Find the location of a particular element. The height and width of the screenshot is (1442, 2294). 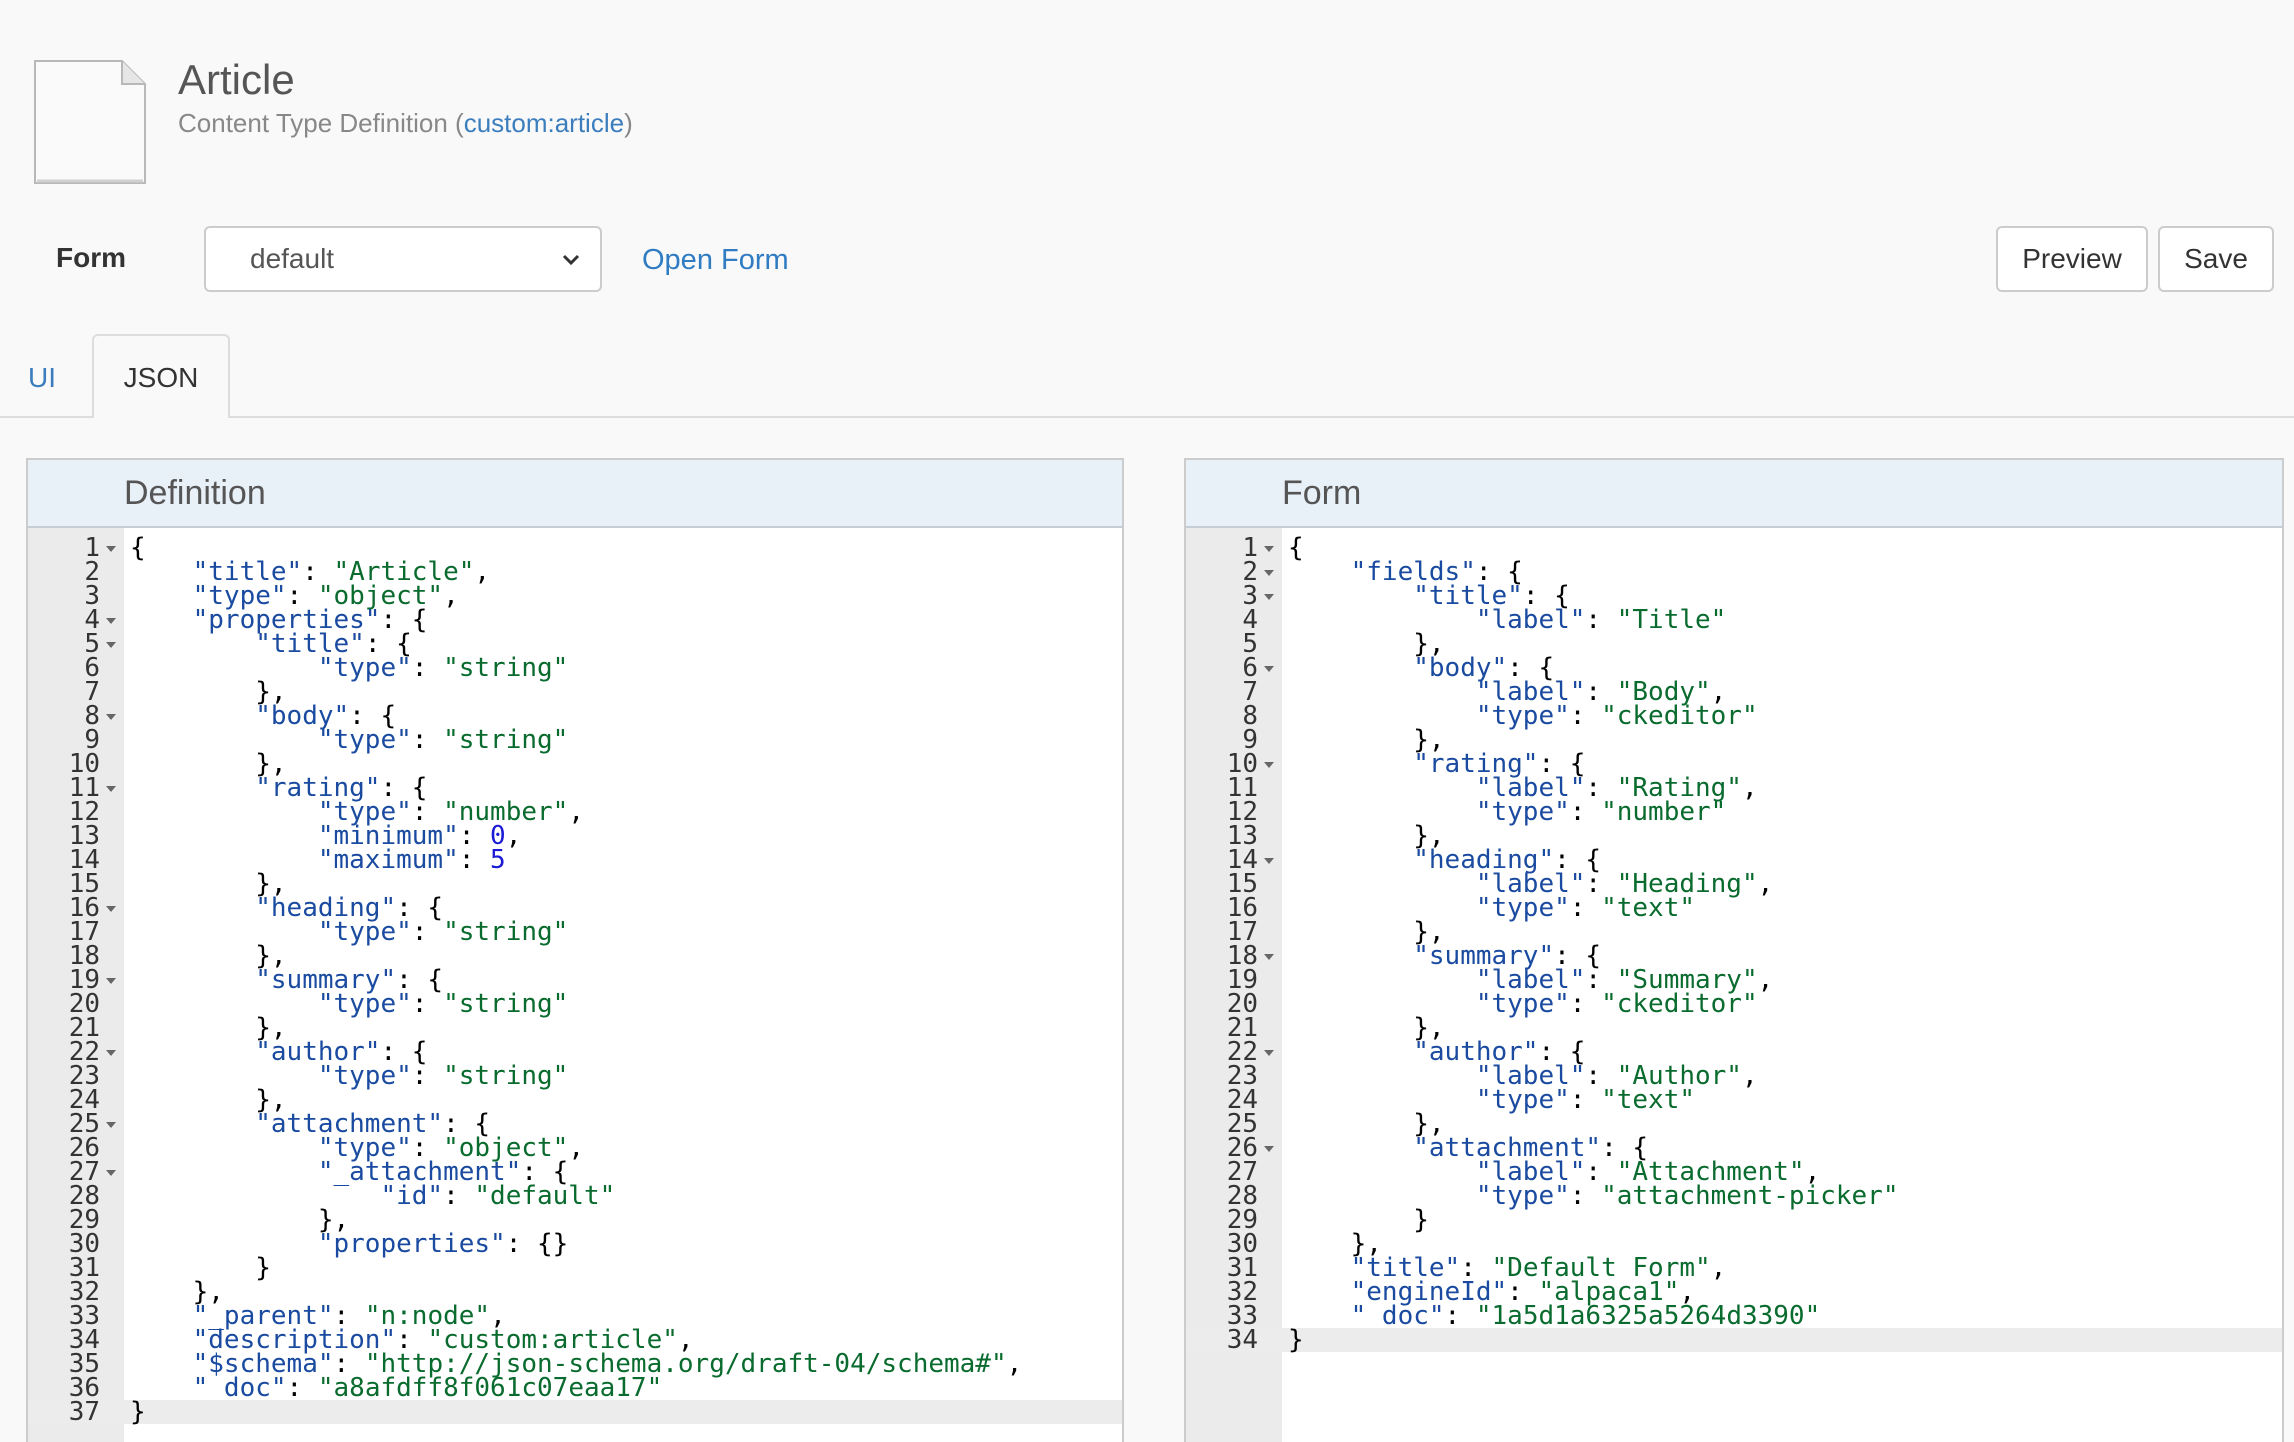

page-title: Article is located at coordinates (236, 79).